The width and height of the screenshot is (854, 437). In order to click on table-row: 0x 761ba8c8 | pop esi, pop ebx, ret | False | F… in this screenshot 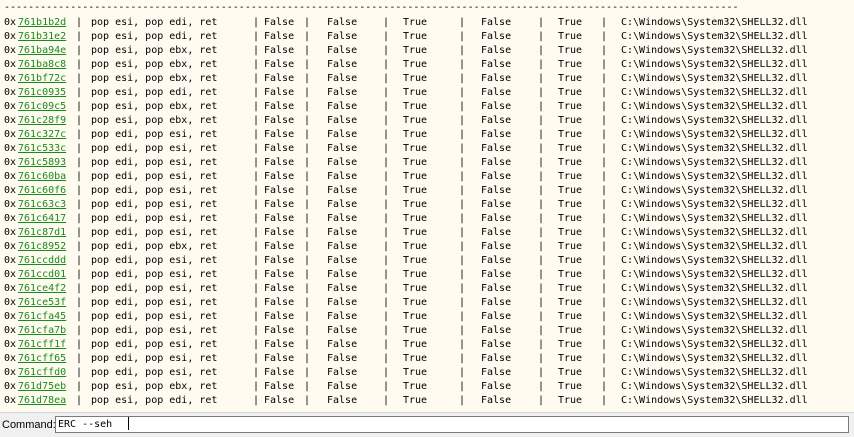, I will do `click(427, 65)`.